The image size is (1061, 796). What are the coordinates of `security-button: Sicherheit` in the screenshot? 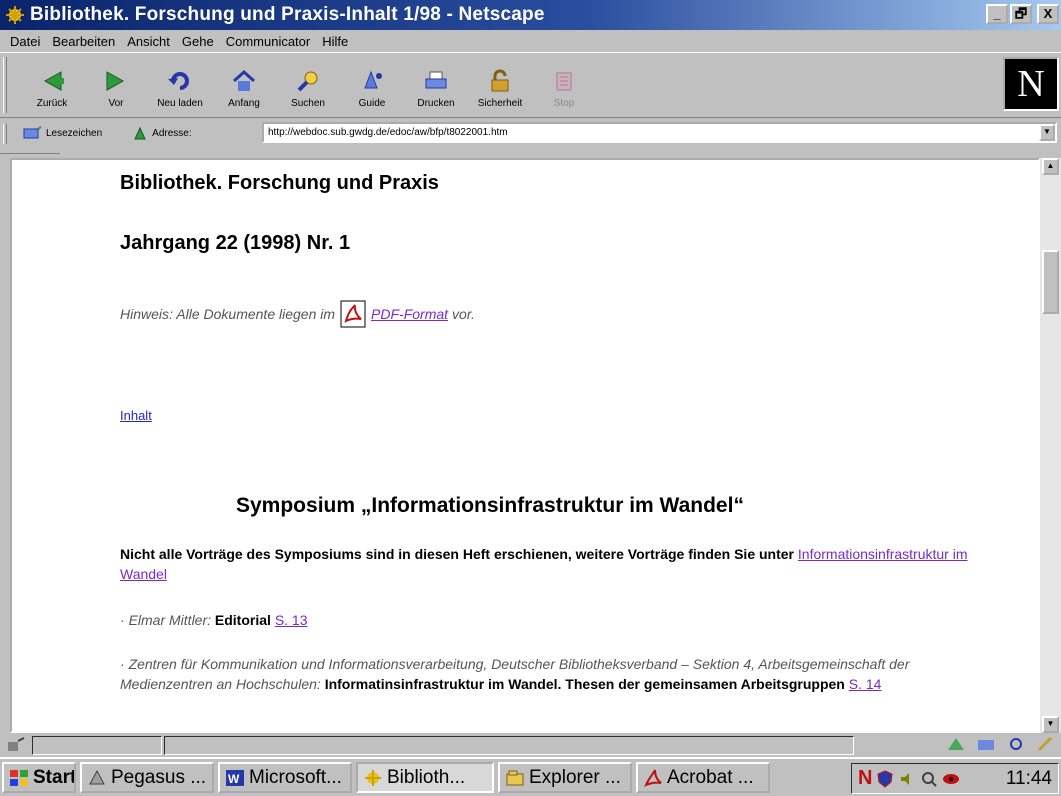 It's located at (500, 82).